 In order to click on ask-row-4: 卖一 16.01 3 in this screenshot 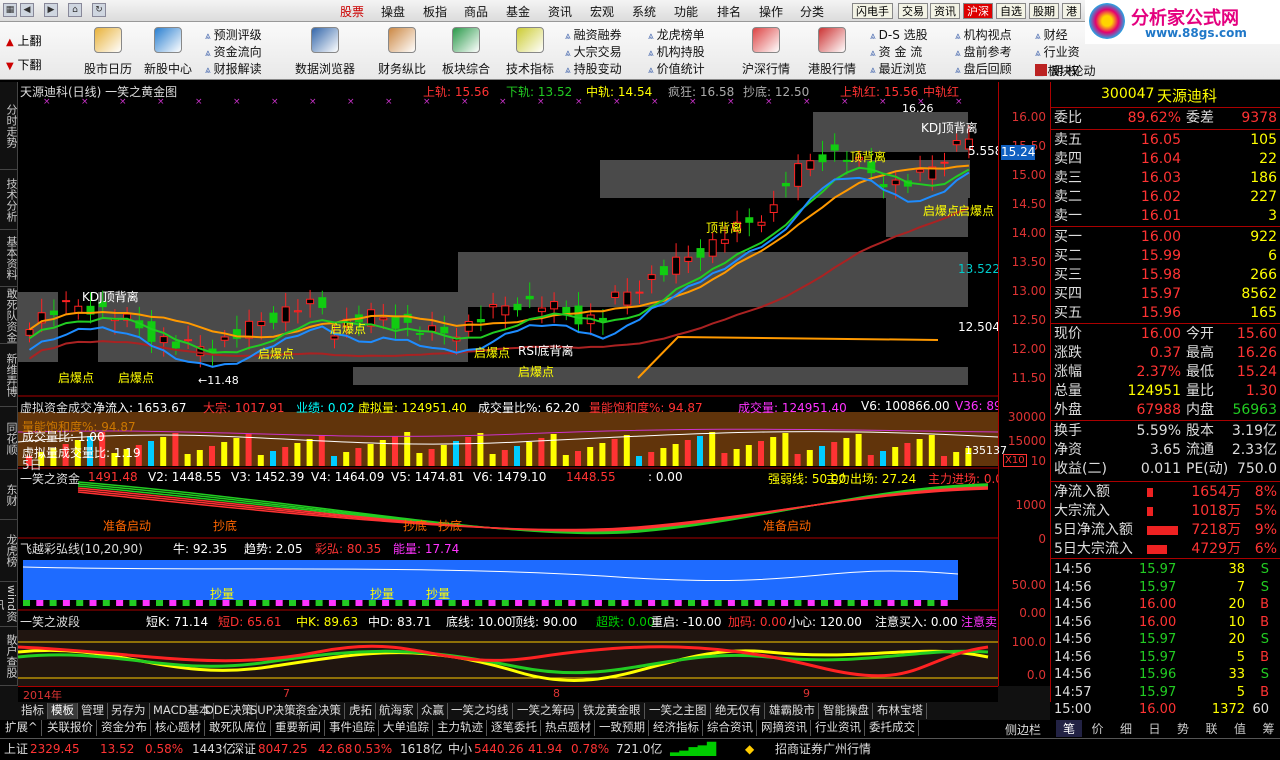, I will do `click(1165, 216)`.